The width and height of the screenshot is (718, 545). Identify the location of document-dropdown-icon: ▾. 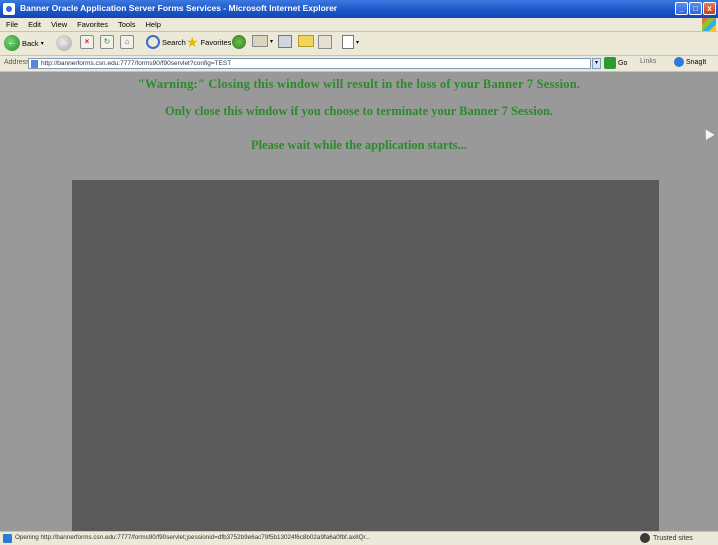
(357, 42).